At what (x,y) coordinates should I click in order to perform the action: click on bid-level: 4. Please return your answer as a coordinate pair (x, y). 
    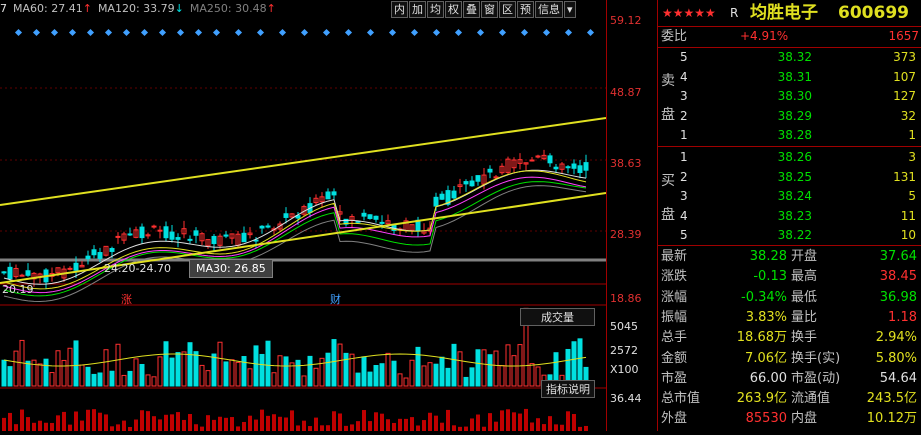
    Looking at the image, I should click on (684, 215).